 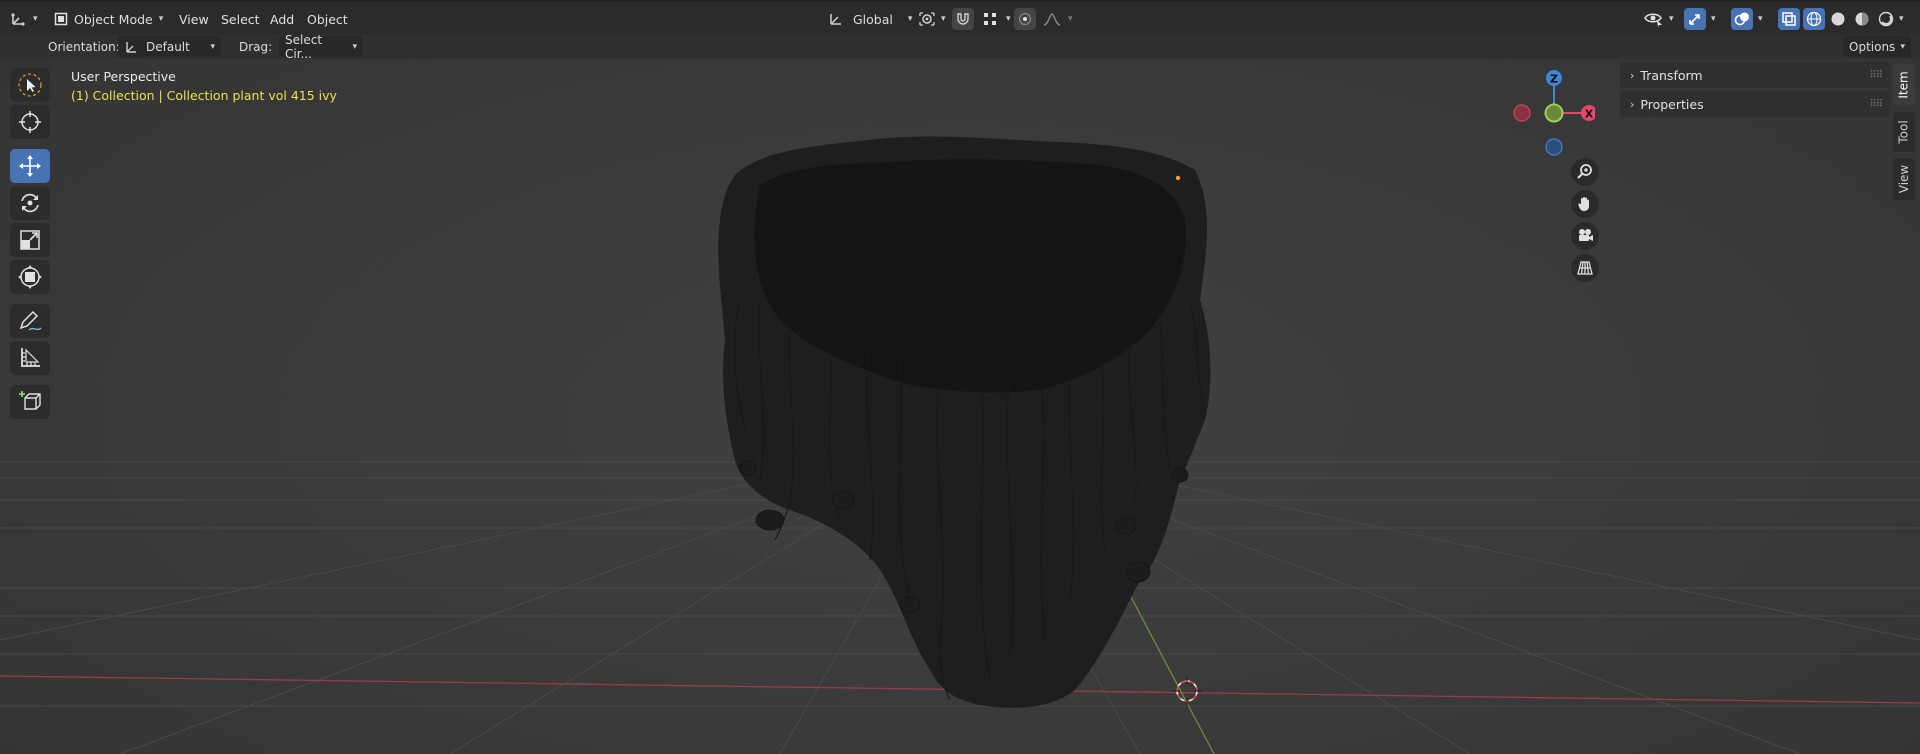 I want to click on select-tool-button, so click(x=30, y=85).